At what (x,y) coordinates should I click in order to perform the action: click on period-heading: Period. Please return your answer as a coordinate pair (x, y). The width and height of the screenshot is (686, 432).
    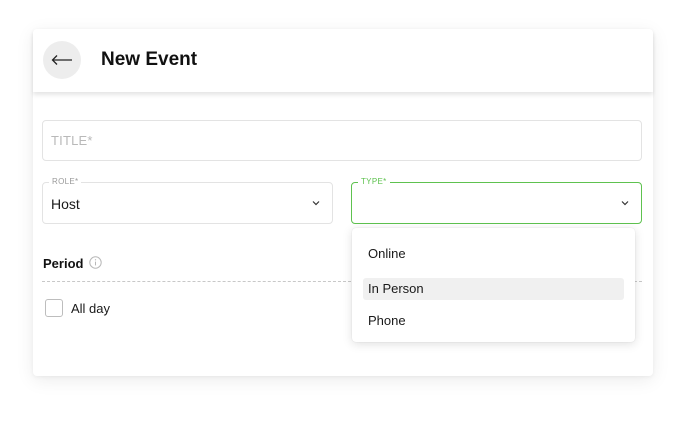
    Looking at the image, I should click on (63, 263).